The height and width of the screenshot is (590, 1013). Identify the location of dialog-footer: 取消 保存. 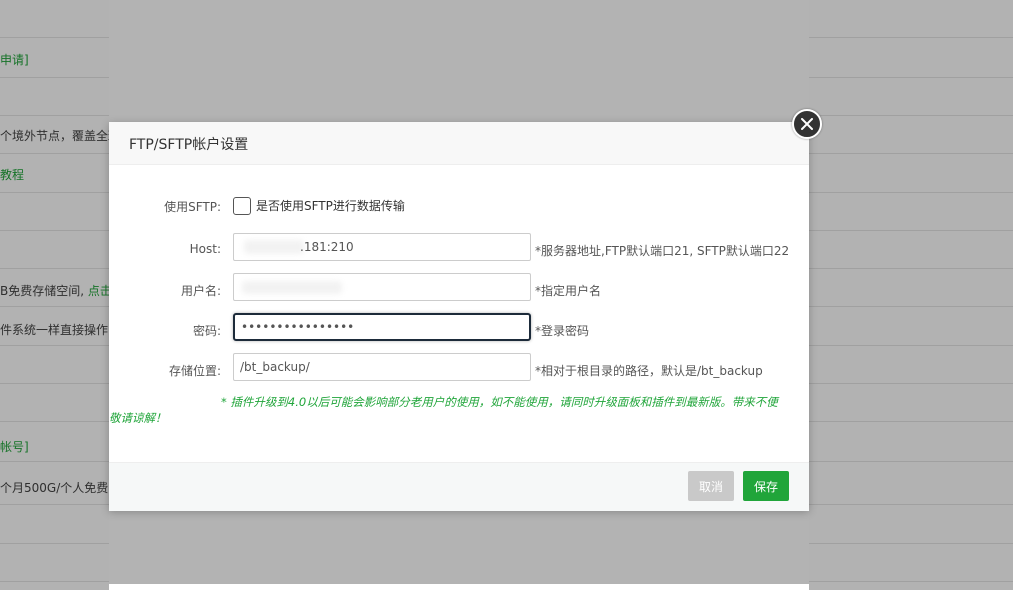
(459, 486).